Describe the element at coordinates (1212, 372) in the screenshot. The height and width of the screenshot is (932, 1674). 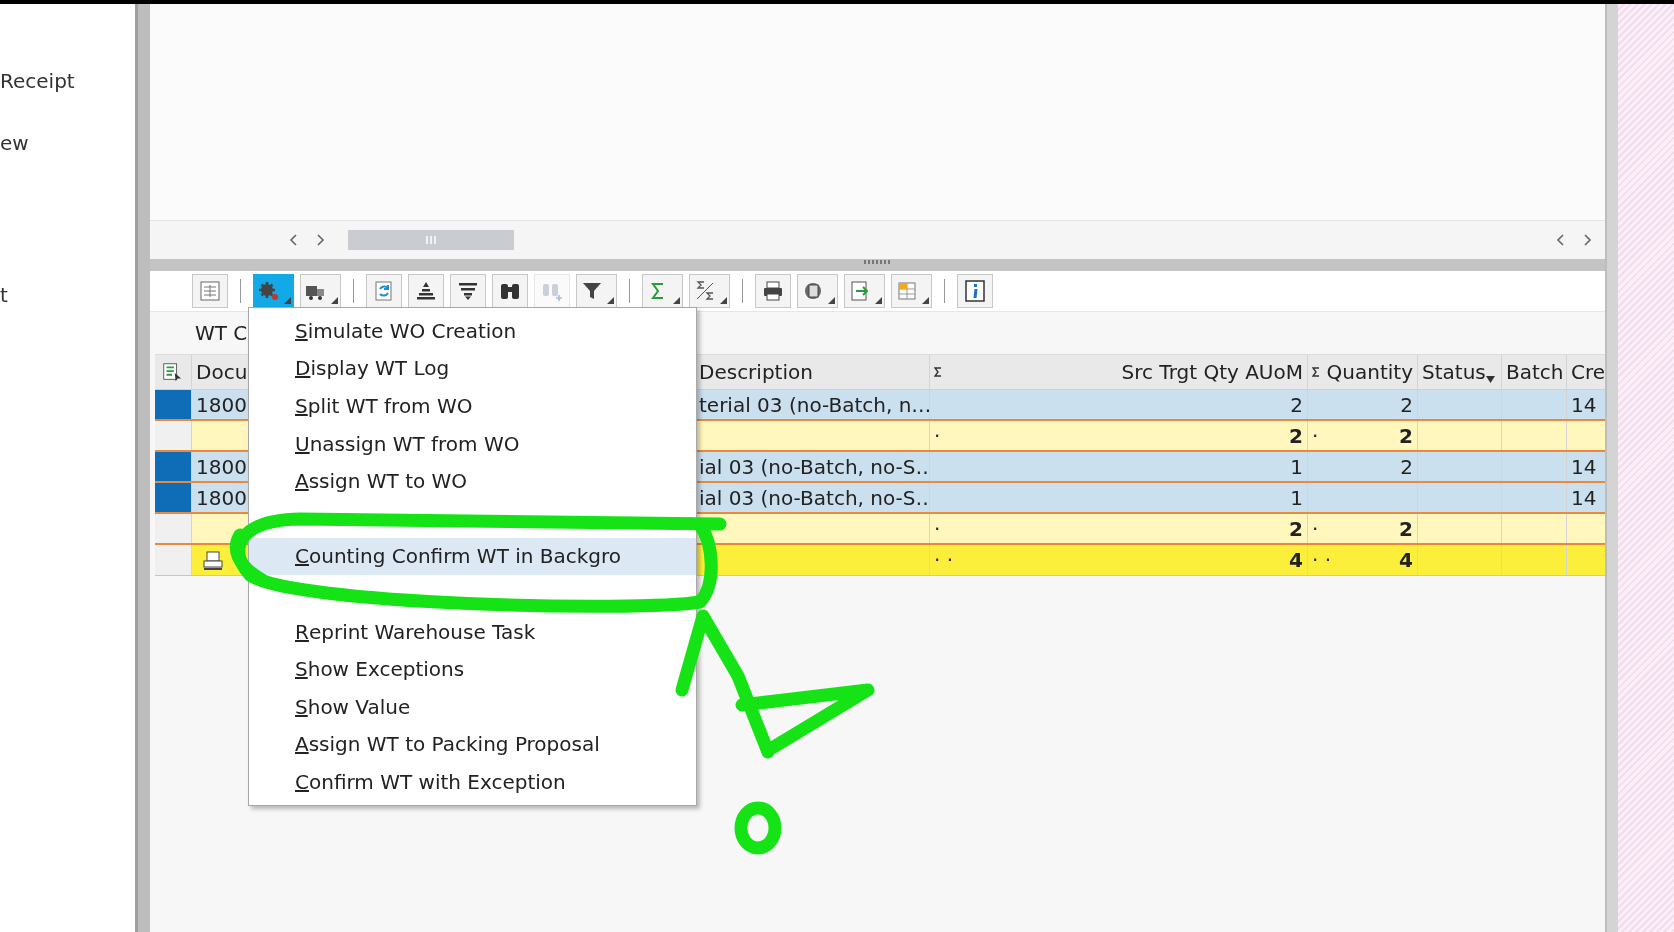
I see `column-header: Src Trgt Qty AUoM` at that location.